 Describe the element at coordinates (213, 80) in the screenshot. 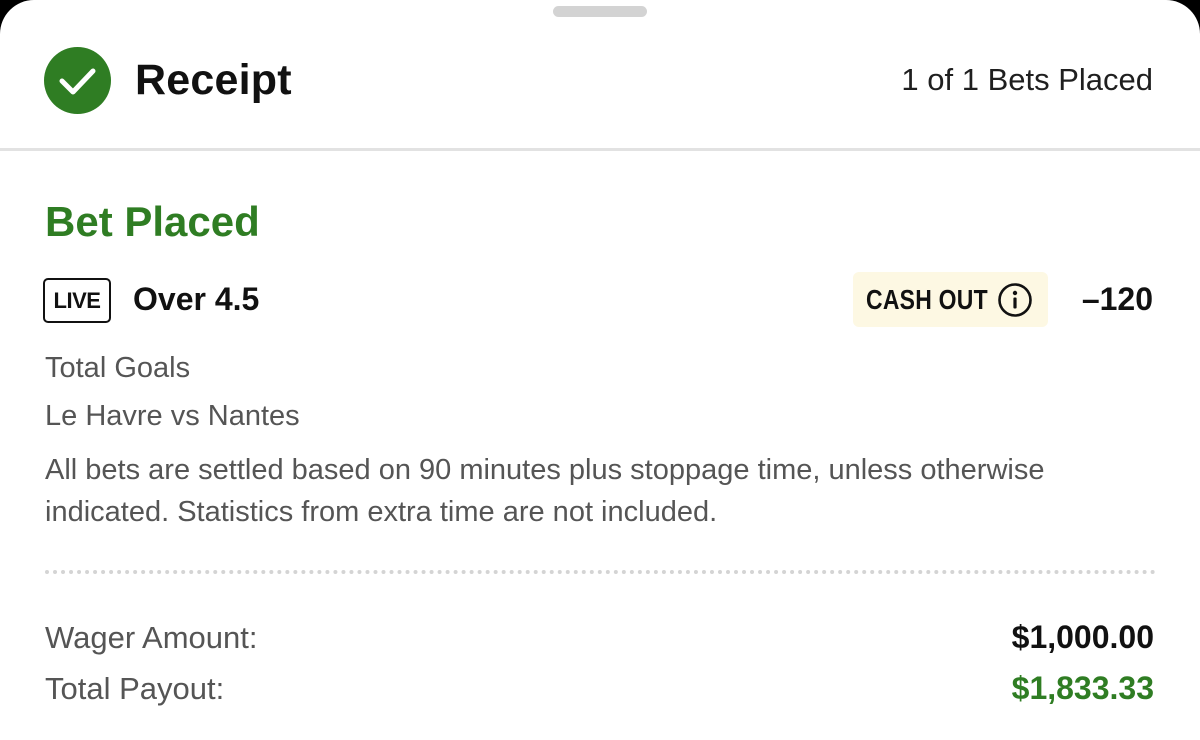

I see `receipt-title: Receipt` at that location.